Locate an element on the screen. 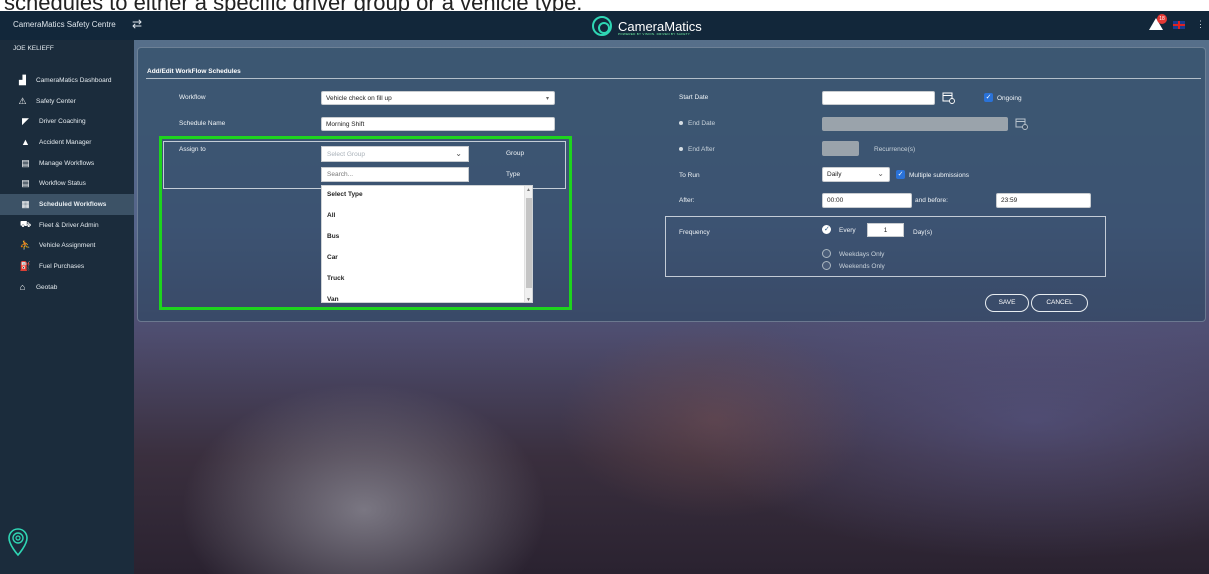 Image resolution: width=1209 pixels, height=574 pixels. schedule-name-value: Morning Shift is located at coordinates (345, 124).